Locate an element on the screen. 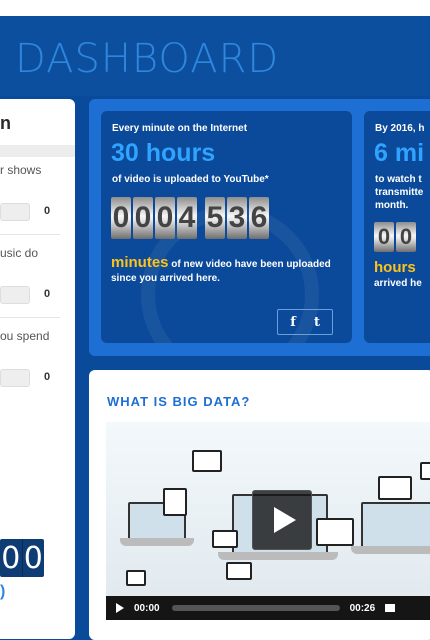 This screenshot has width=430, height=640. odometer-digit: 5 is located at coordinates (215, 218).